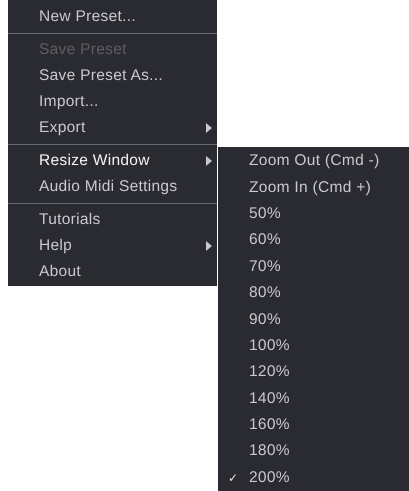 The width and height of the screenshot is (409, 491). I want to click on submenu-item: 180%, so click(269, 451).